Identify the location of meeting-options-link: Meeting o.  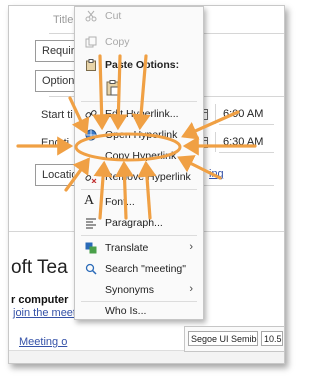
(43, 342).